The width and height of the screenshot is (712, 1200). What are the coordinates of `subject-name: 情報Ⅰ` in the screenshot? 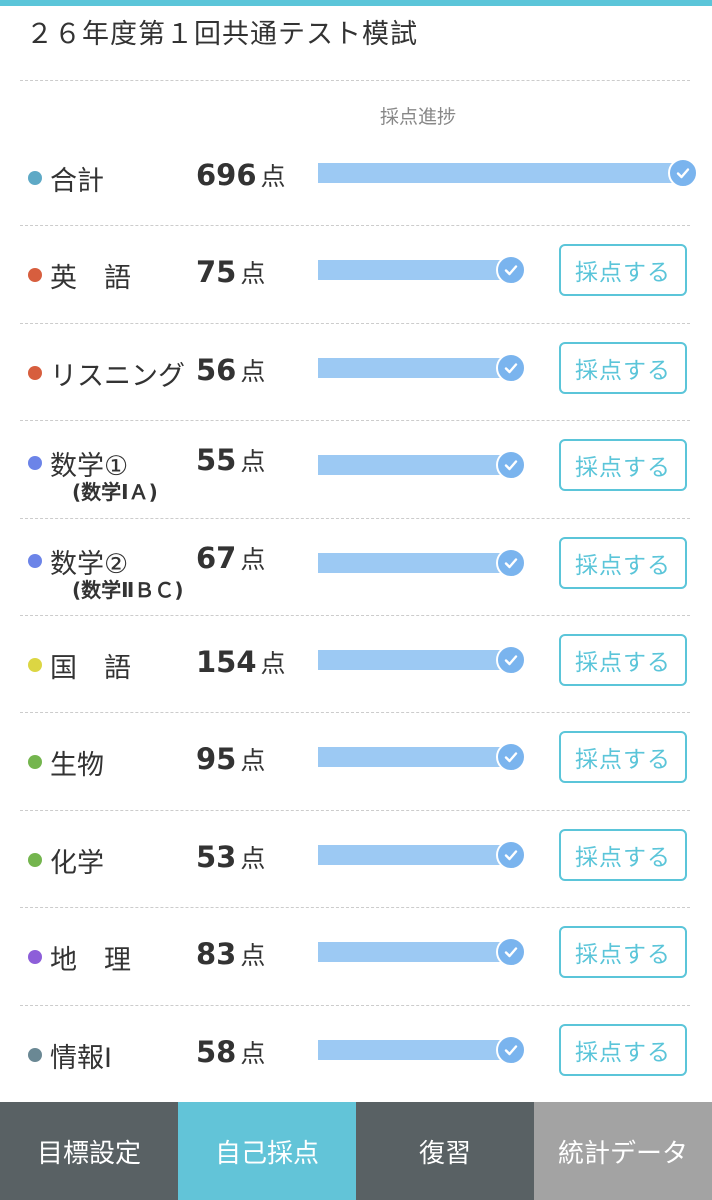 It's located at (81, 1058).